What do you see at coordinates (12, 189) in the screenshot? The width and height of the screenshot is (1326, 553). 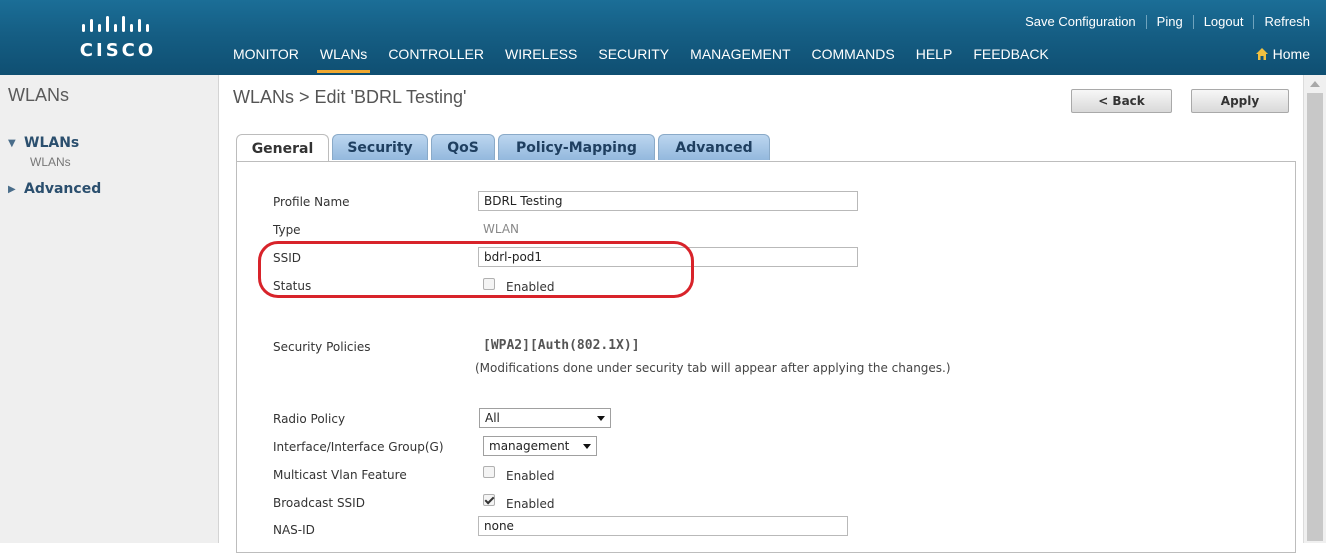 I see `chevron-right-icon: ▶` at bounding box center [12, 189].